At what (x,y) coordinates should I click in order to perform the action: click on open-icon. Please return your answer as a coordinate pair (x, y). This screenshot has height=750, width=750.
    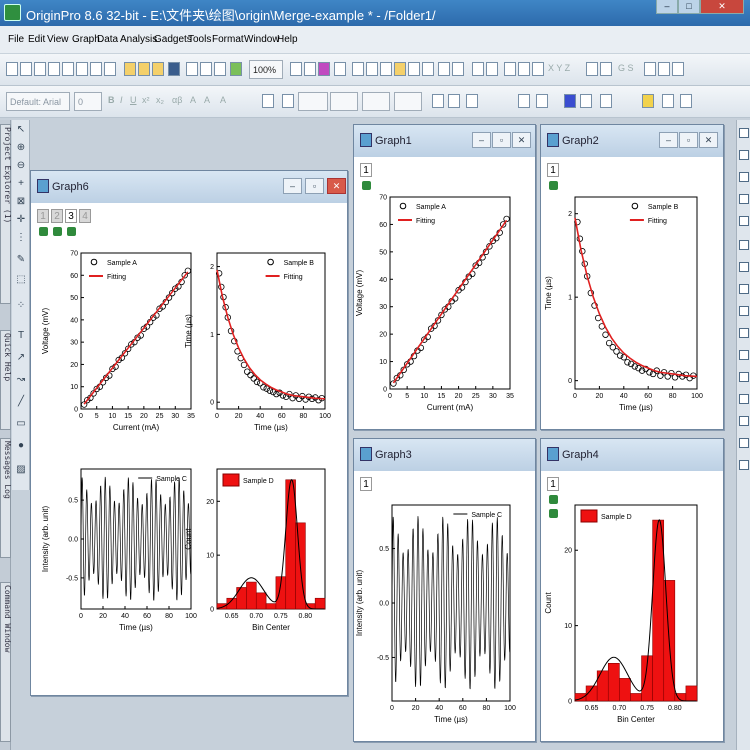
    Looking at the image, I should click on (130, 69).